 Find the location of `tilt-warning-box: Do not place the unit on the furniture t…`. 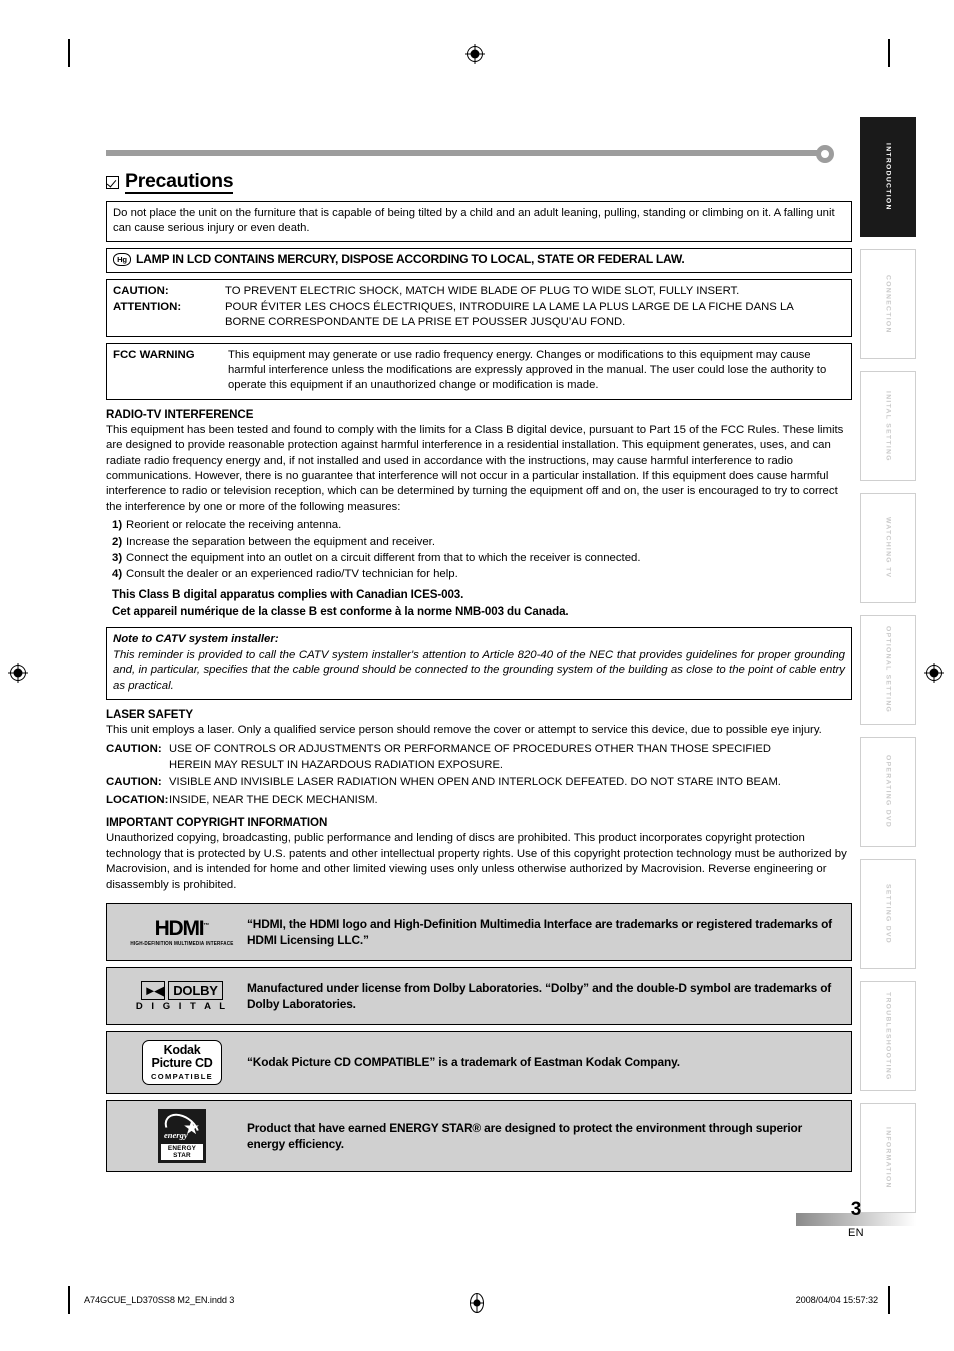

tilt-warning-box: Do not place the unit on the furniture t… is located at coordinates (479, 222).